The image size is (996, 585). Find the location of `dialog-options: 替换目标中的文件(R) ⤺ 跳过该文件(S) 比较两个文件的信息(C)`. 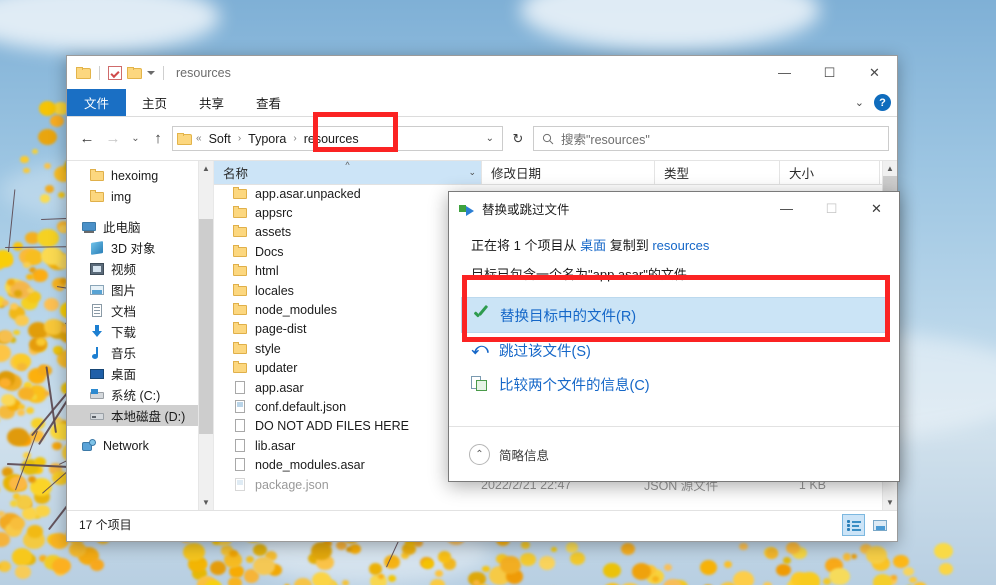

dialog-options: 替换目标中的文件(R) ⤺ 跳过该文件(S) 比较两个文件的信息(C) is located at coordinates (674, 349).